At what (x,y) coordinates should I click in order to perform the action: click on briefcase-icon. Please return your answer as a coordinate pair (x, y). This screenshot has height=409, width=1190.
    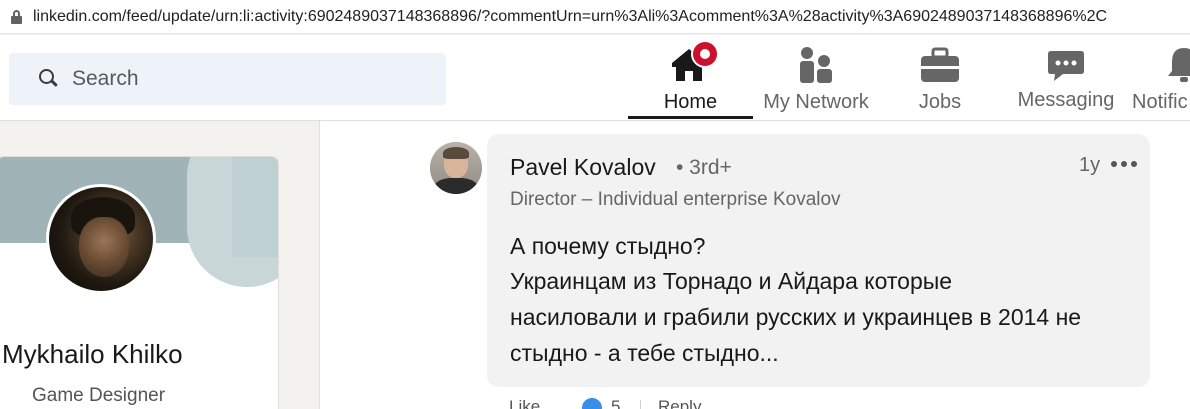
    Looking at the image, I should click on (940, 64).